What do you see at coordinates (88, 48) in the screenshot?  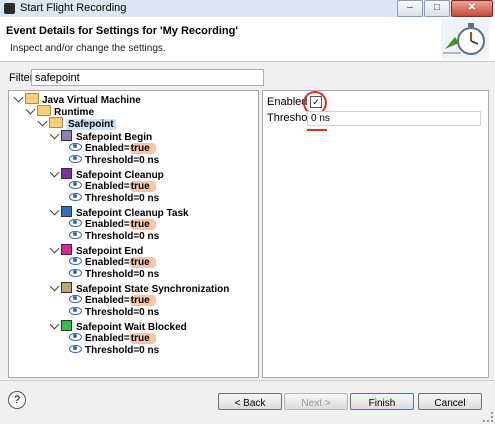 I see `page-subtitle: Inspect and/or change the settings.` at bounding box center [88, 48].